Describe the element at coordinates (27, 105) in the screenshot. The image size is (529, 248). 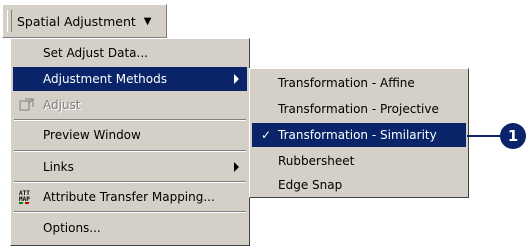
I see `adjust-icon` at that location.